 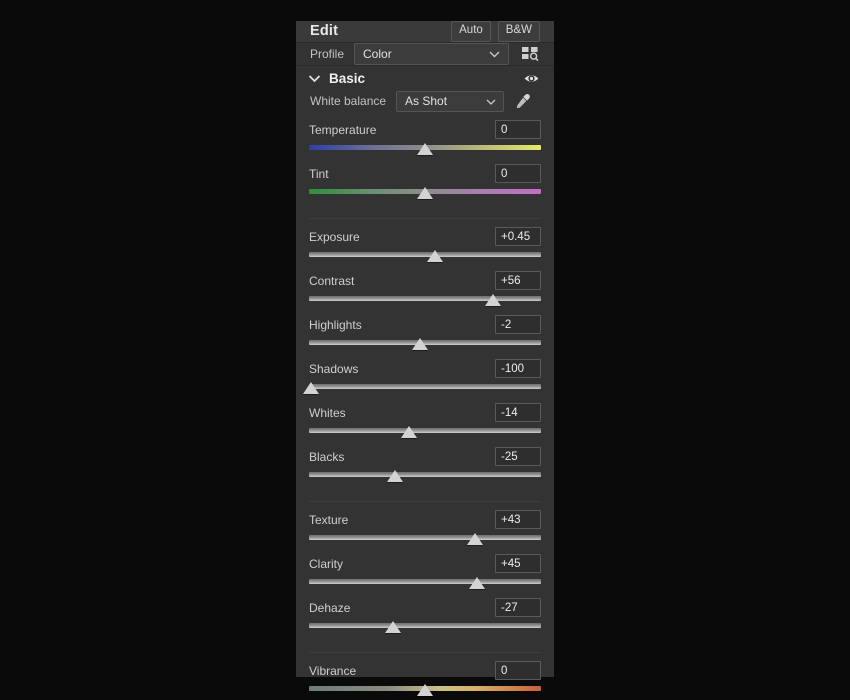 I want to click on eyedropper-icon, so click(x=522, y=101).